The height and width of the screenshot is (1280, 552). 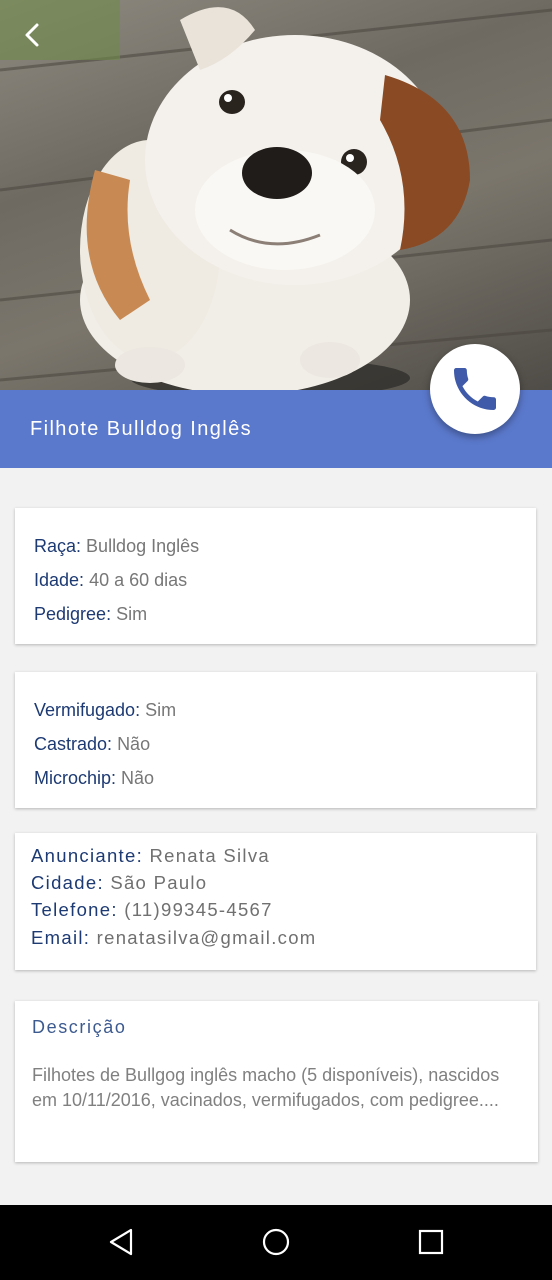 What do you see at coordinates (132, 614) in the screenshot?
I see `pedigree-value: Sim` at bounding box center [132, 614].